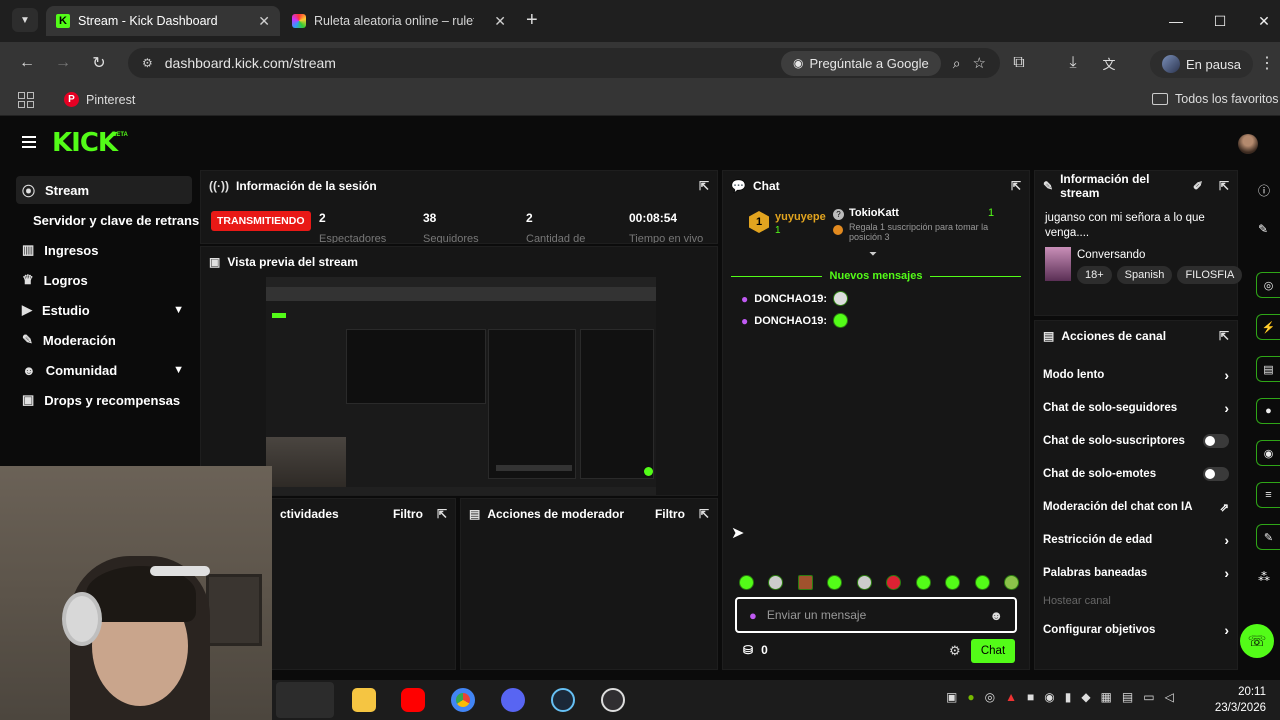 The image size is (1280, 720). What do you see at coordinates (85, 143) in the screenshot?
I see `kick-logo: KICK` at bounding box center [85, 143].